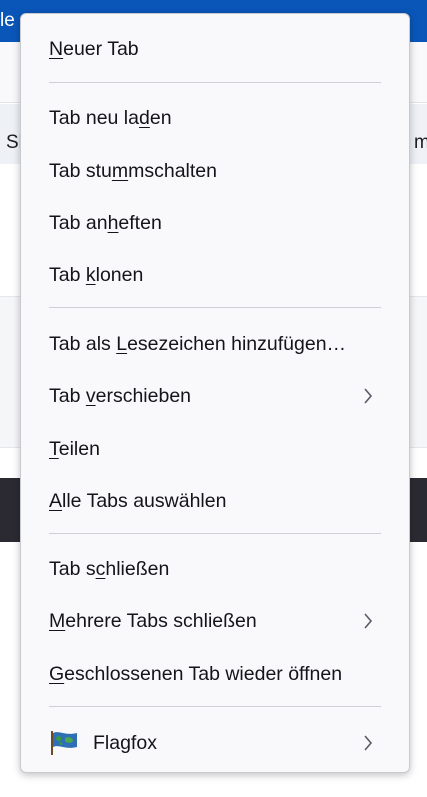  Describe the element at coordinates (215, 569) in the screenshot. I see `menu-item-close-tab: Tab schließen` at that location.